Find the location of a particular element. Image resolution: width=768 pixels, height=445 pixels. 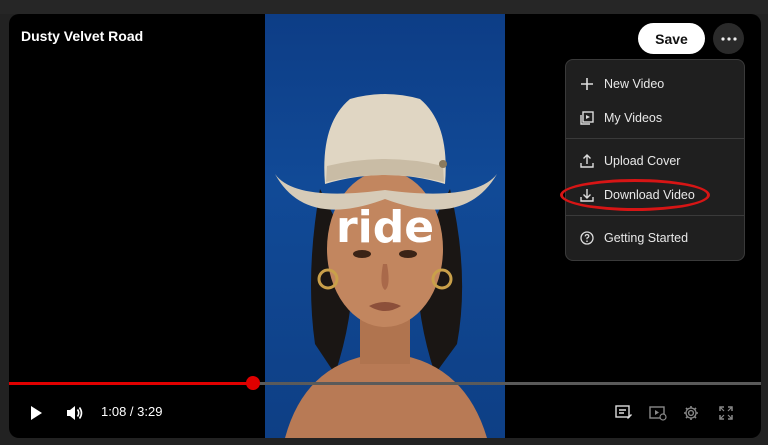

help-circle-icon is located at coordinates (587, 238).